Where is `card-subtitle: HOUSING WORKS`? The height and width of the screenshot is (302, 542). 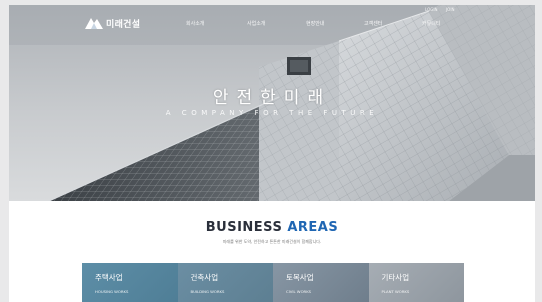 card-subtitle: HOUSING WORKS is located at coordinates (112, 291).